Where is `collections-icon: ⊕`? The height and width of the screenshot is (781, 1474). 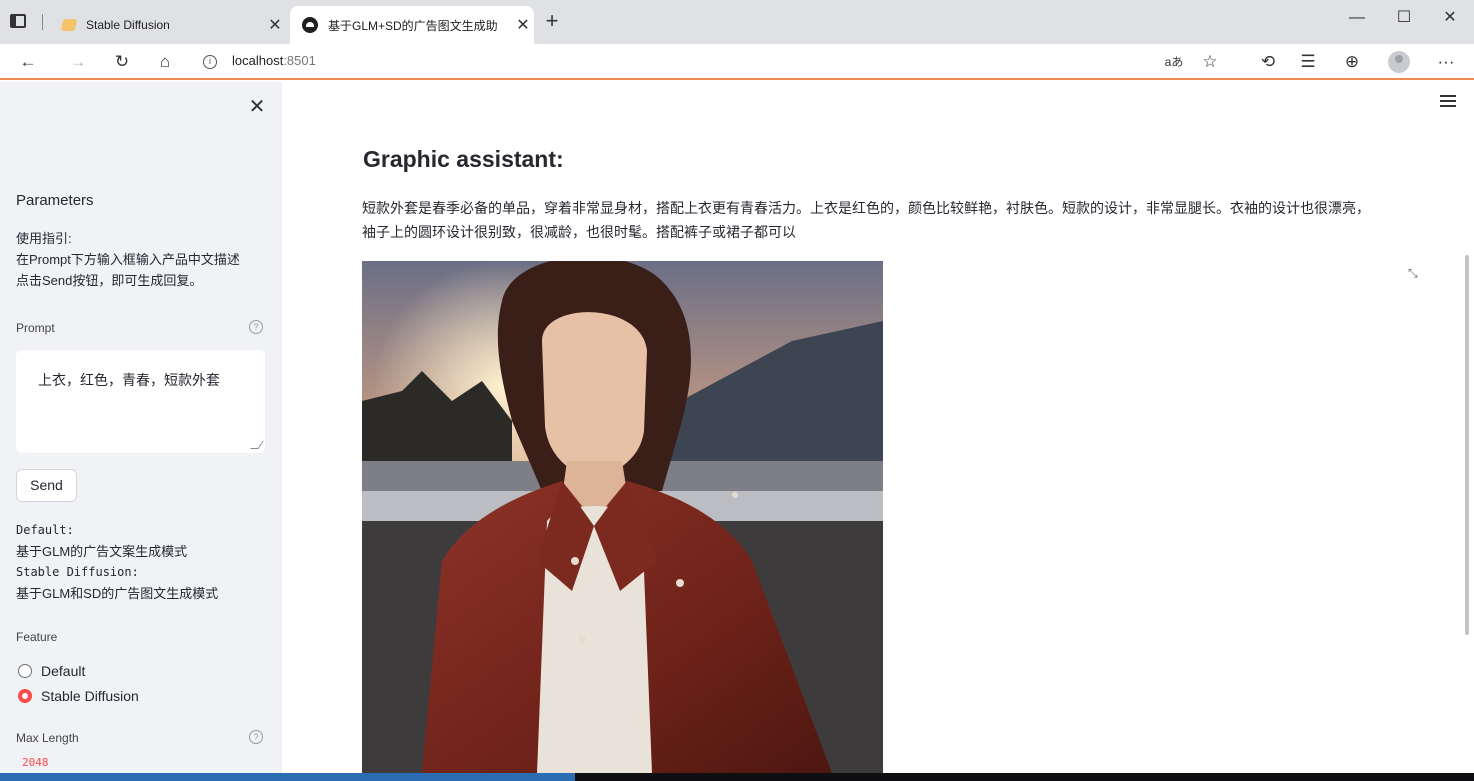 collections-icon: ⊕ is located at coordinates (1352, 62).